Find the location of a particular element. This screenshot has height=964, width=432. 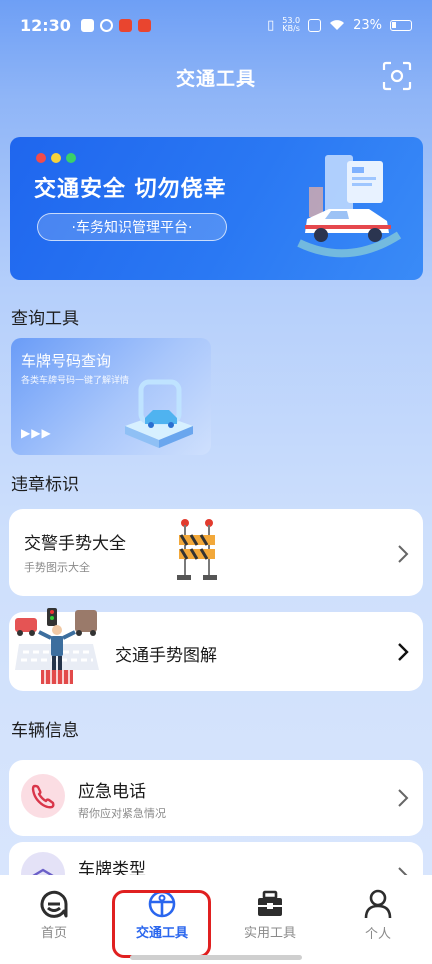

card-subtitle: 手势图示大全 is located at coordinates (57, 567).